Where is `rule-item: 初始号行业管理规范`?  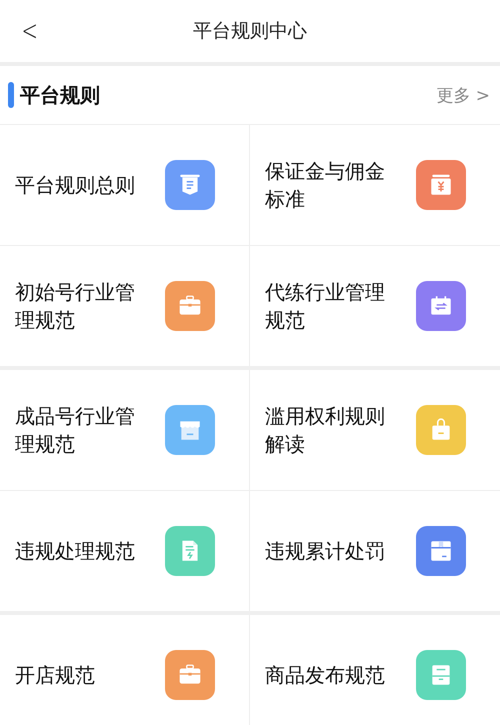 rule-item: 初始号行业管理规范 is located at coordinates (125, 306).